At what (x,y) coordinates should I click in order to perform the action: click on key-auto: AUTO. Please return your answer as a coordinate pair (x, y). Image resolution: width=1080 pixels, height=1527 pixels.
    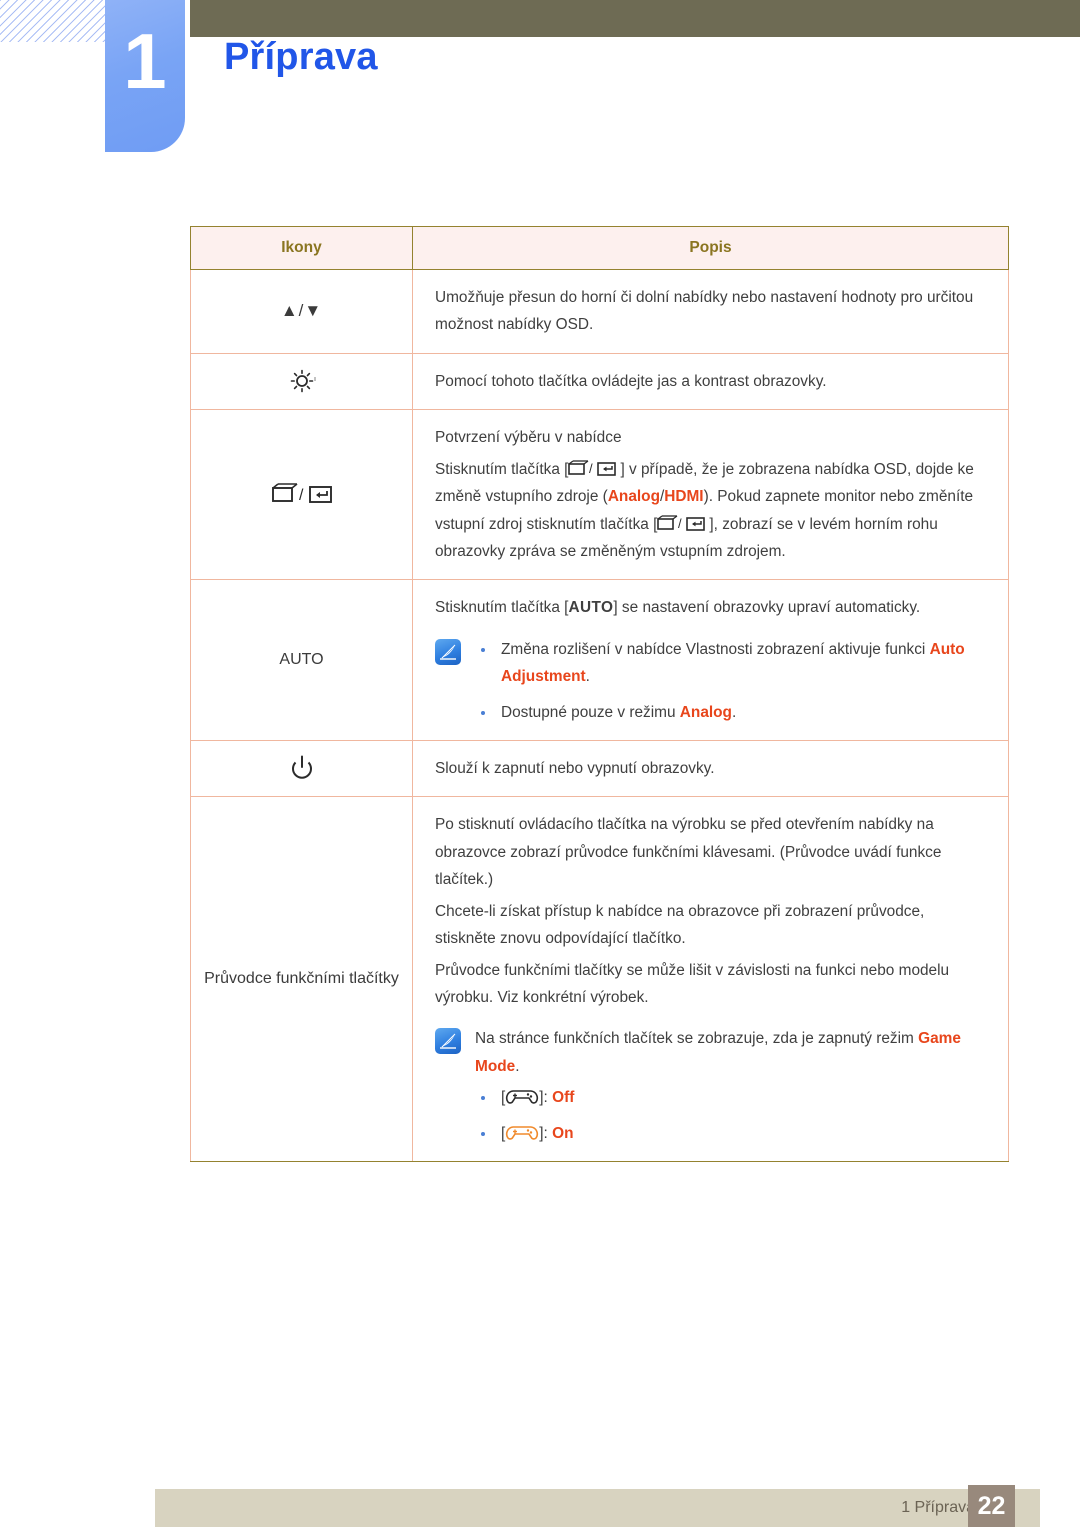
    Looking at the image, I should click on (591, 608).